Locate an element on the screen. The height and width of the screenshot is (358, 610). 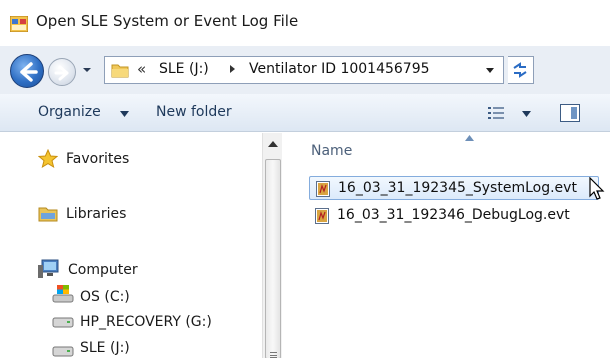
address-bar: « SLE (J:) Ventilator ID 1001456795 is located at coordinates (304, 70).